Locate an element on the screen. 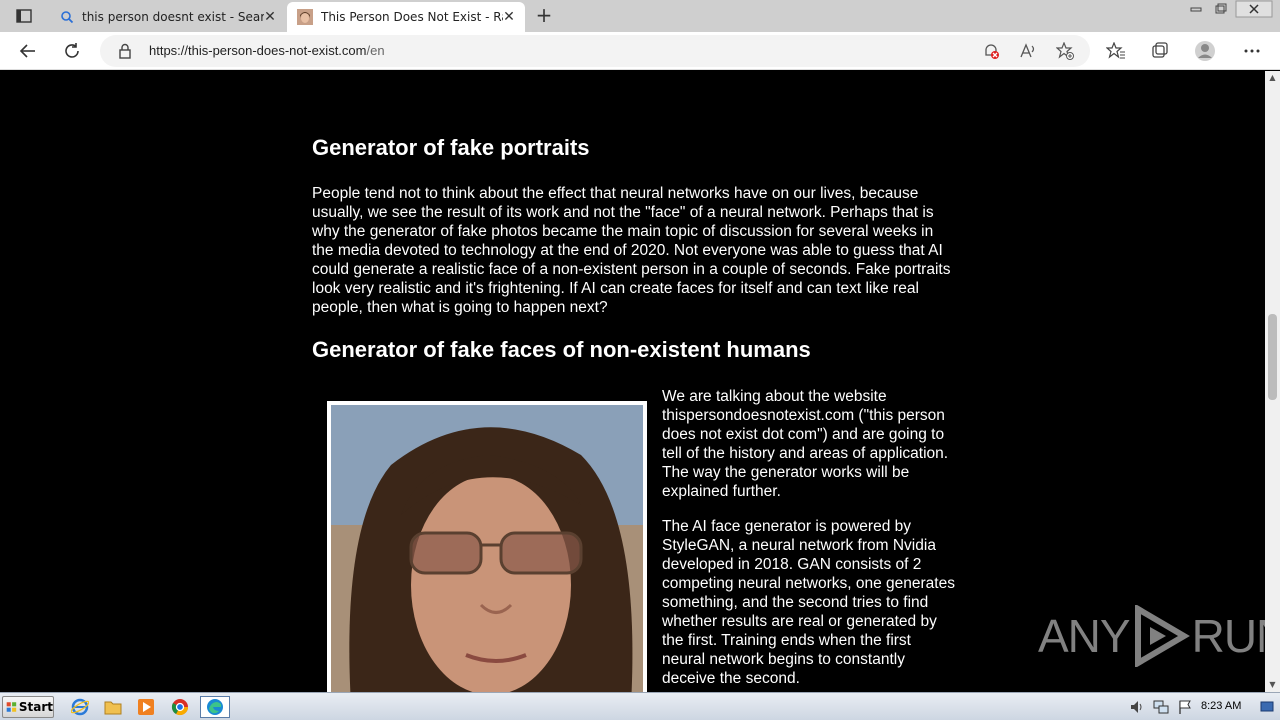  read-aloud-icon is located at coordinates (1027, 50).